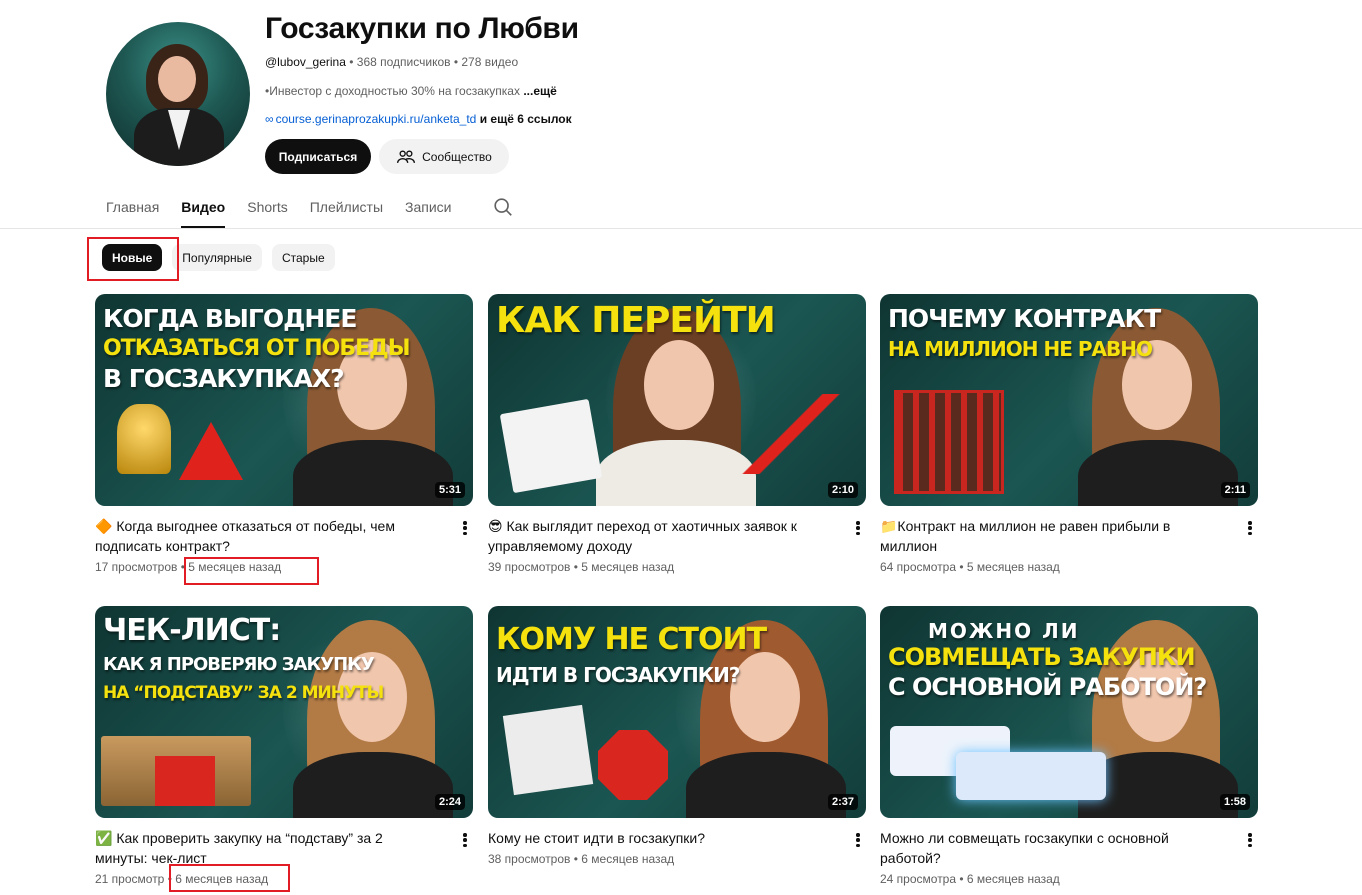  I want to click on link-icon: ∞, so click(269, 119).